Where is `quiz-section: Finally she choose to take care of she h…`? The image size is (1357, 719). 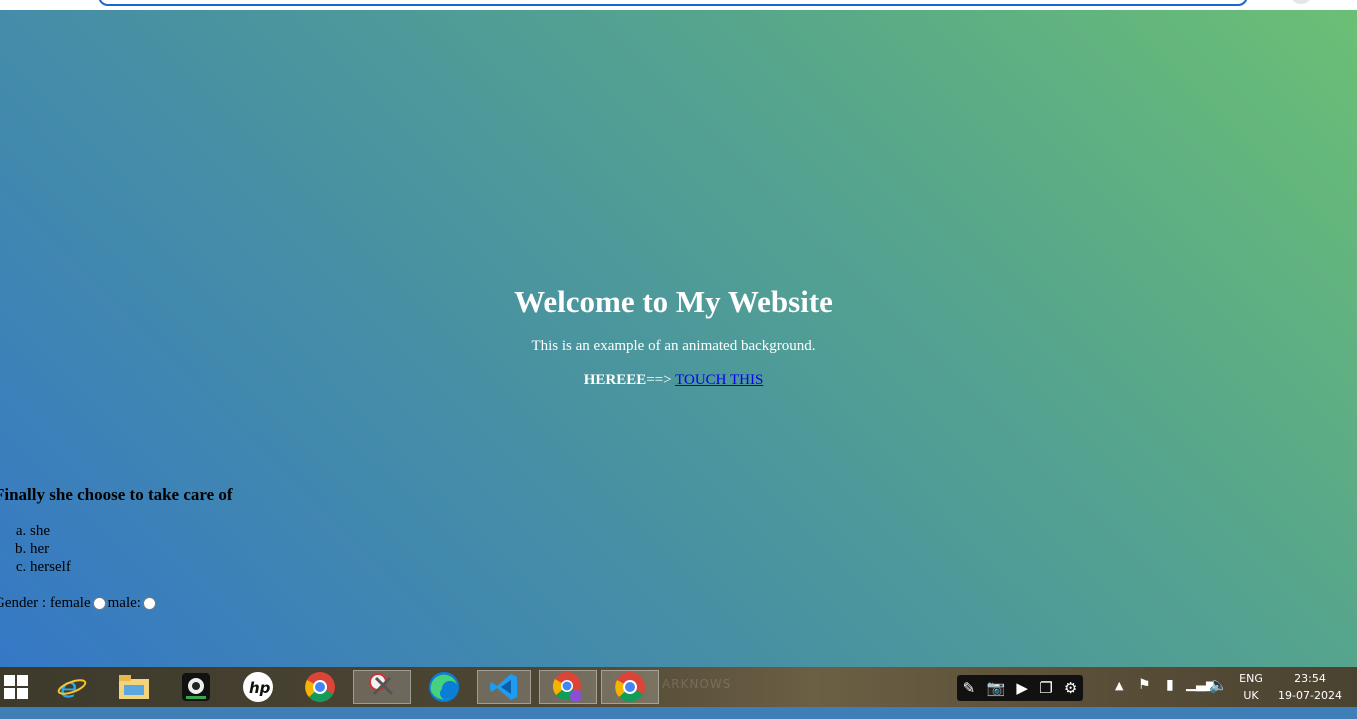
quiz-section: Finally she choose to take care of she h… is located at coordinates (116, 530).